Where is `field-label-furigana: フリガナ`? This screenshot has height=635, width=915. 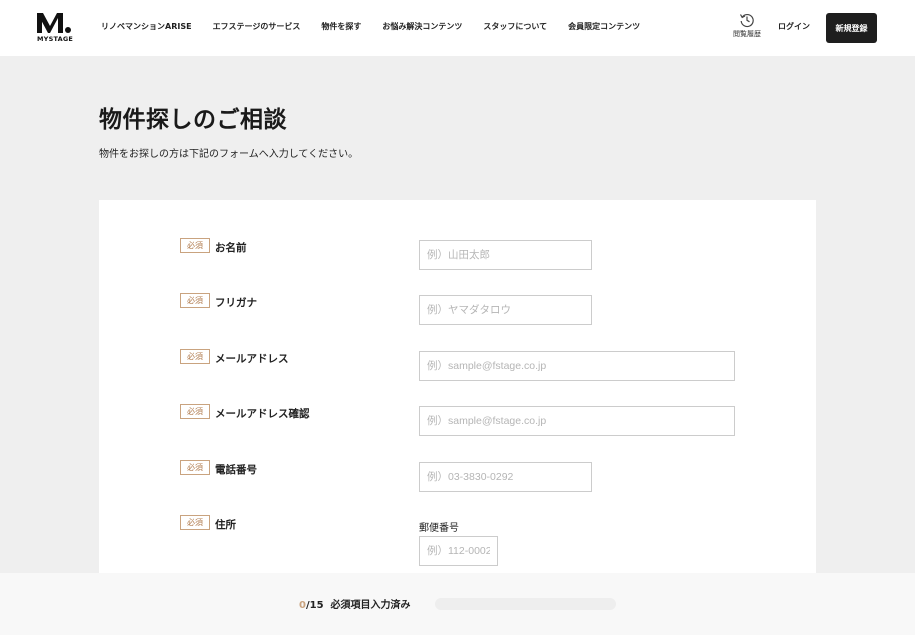 field-label-furigana: フリガナ is located at coordinates (236, 303).